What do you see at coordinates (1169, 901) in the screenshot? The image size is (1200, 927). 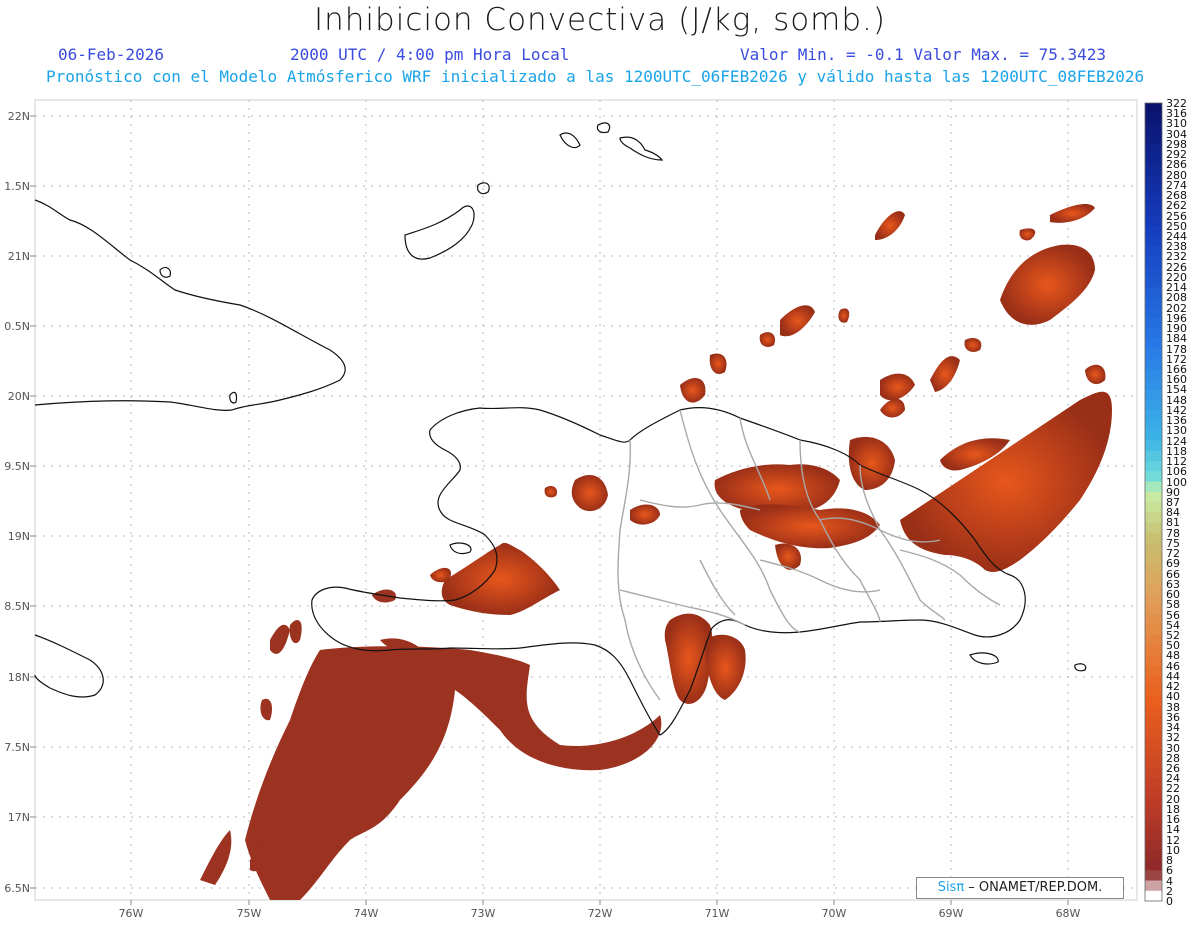 I see `colorbar-label: 0` at bounding box center [1169, 901].